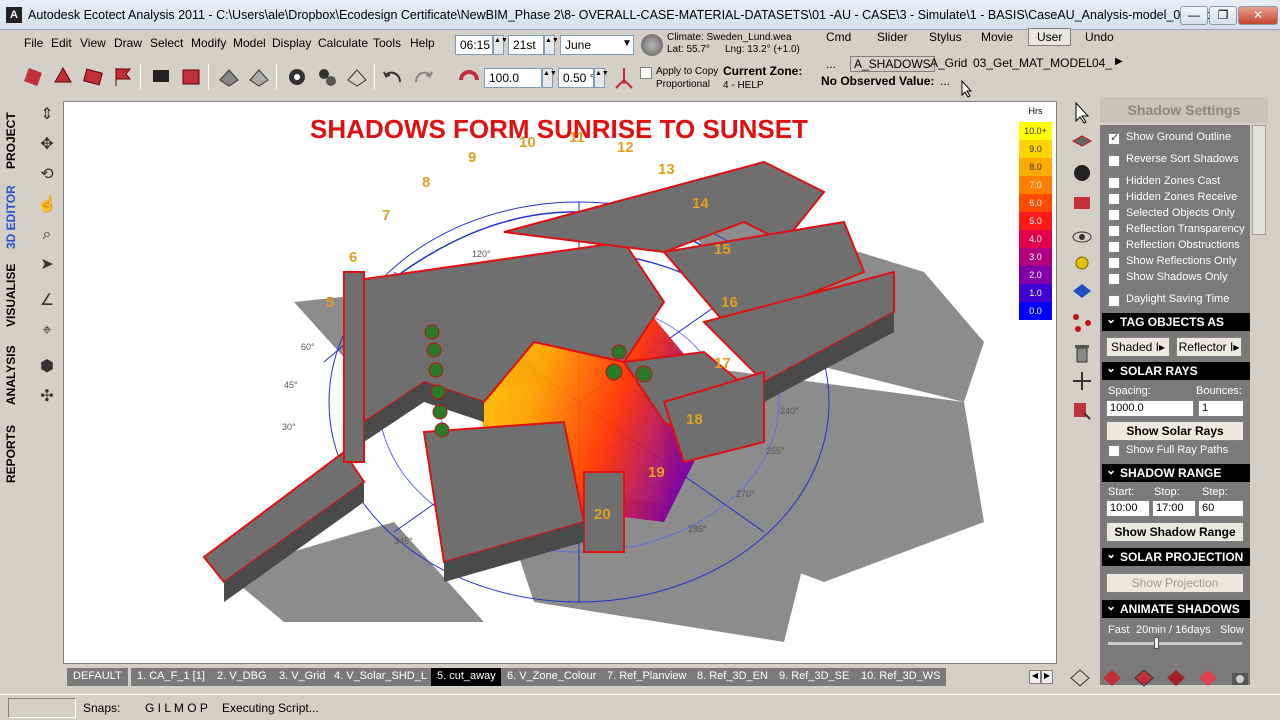  What do you see at coordinates (1082, 411) in the screenshot?
I see `export-icon` at bounding box center [1082, 411].